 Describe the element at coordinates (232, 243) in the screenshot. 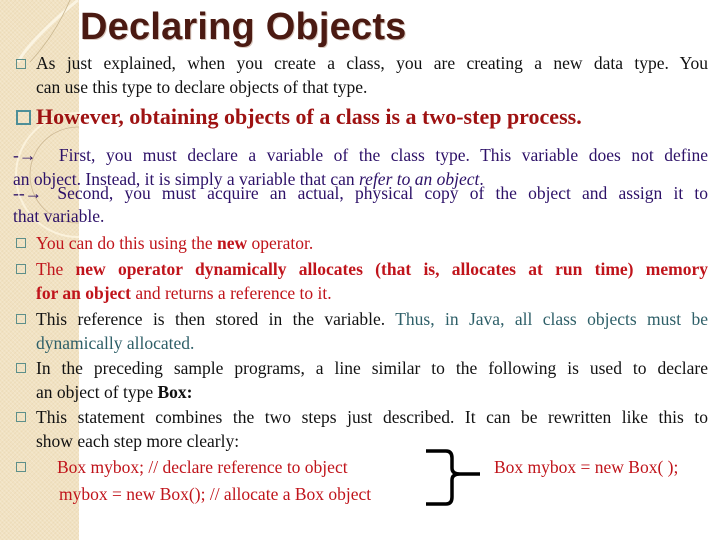

I see `keyword-new: new` at that location.